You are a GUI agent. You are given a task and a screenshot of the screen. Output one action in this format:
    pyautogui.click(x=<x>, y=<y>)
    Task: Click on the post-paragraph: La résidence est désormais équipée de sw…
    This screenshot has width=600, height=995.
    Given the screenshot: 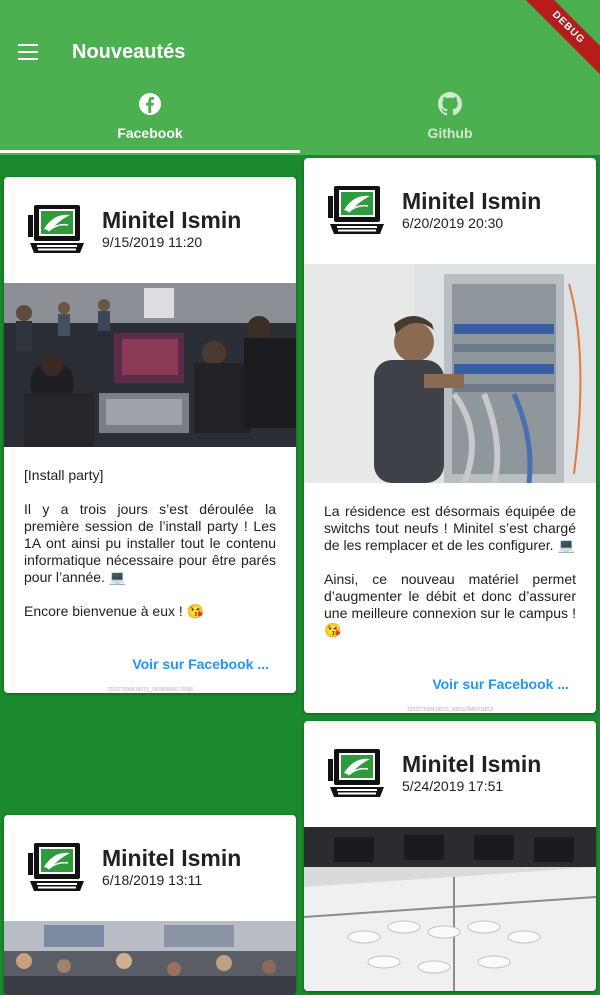 What is the action you would take?
    pyautogui.click(x=450, y=528)
    